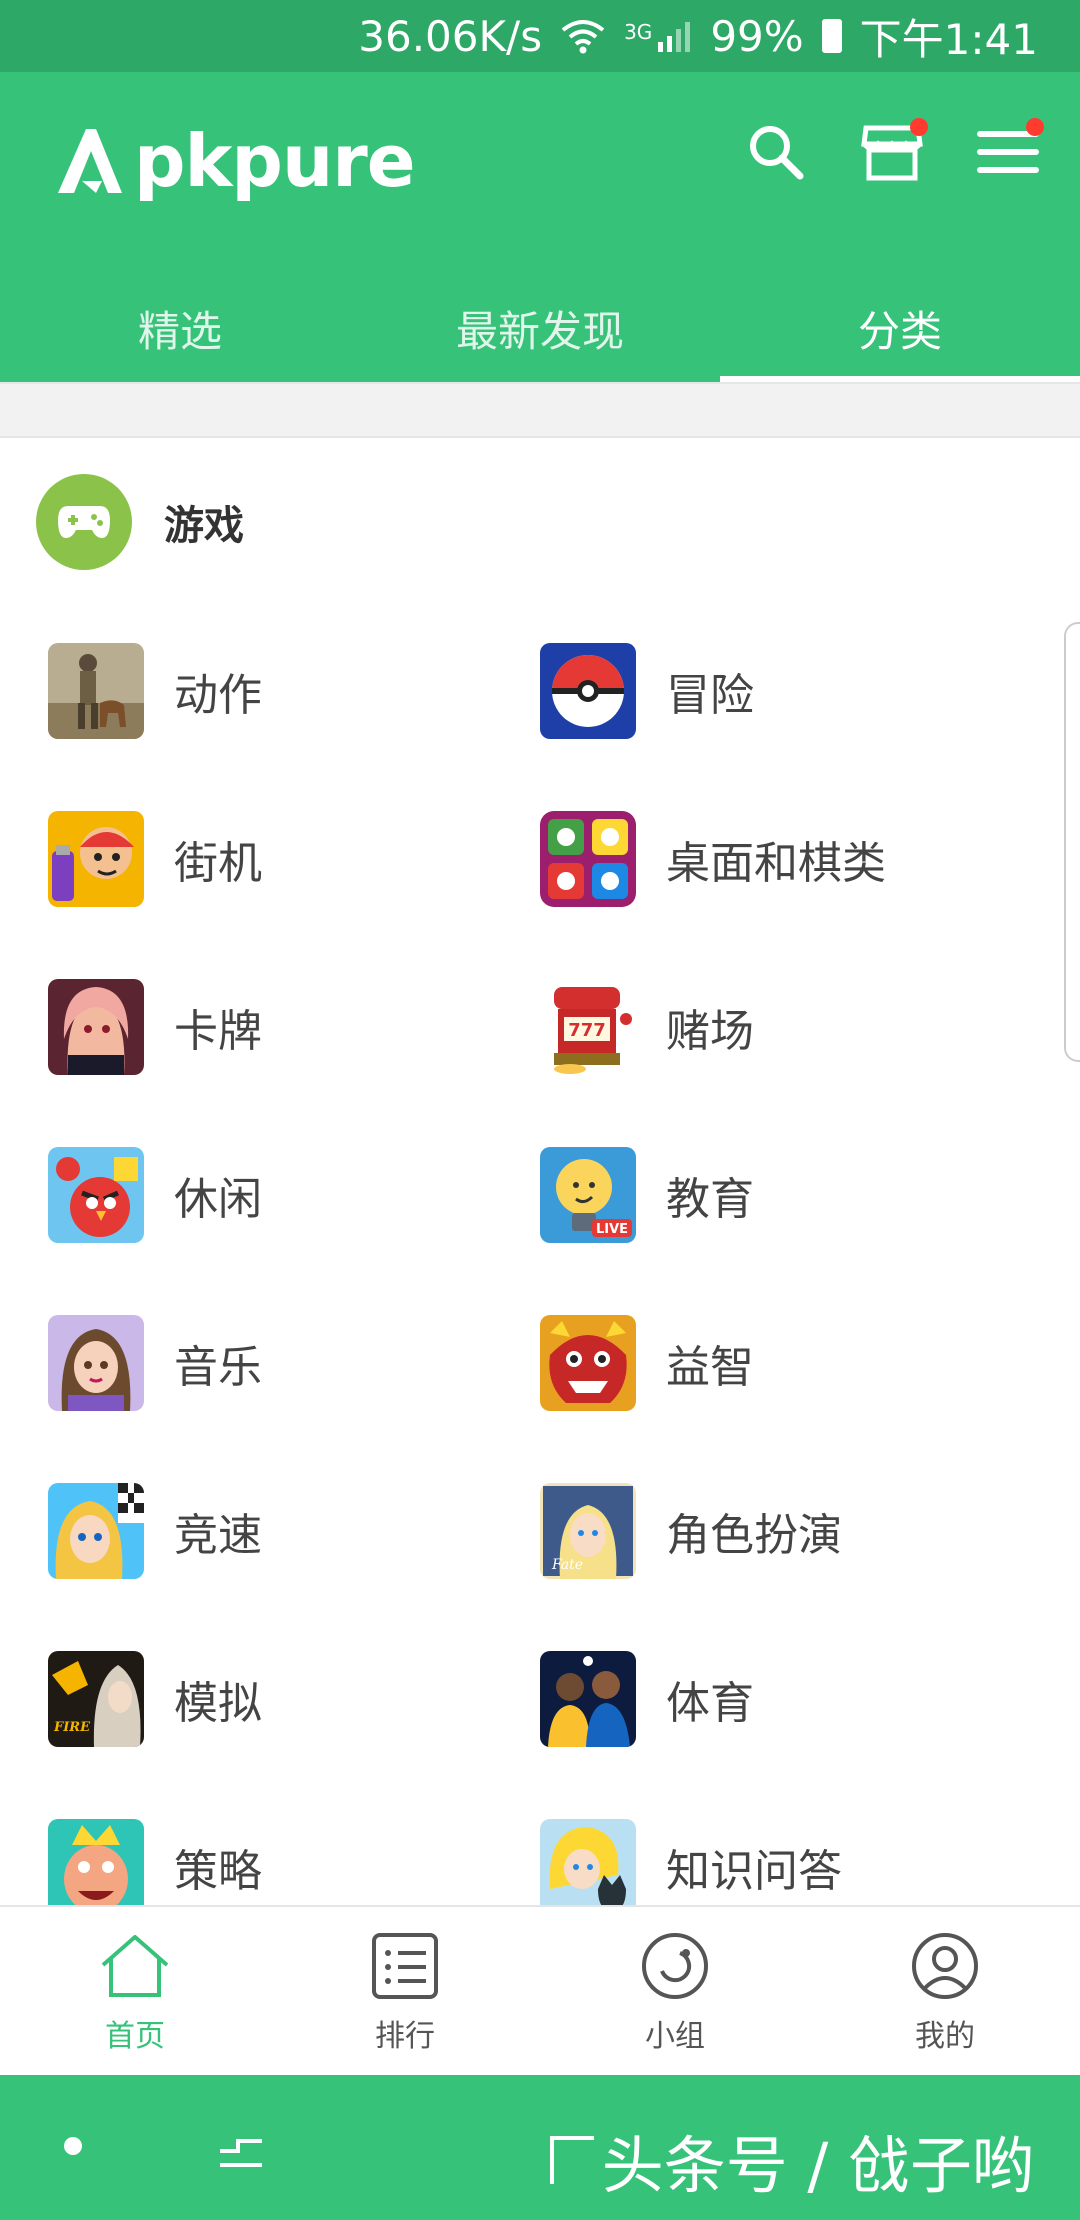  Describe the element at coordinates (1035, 127) in the screenshot. I see `menu-notification-badge` at that location.